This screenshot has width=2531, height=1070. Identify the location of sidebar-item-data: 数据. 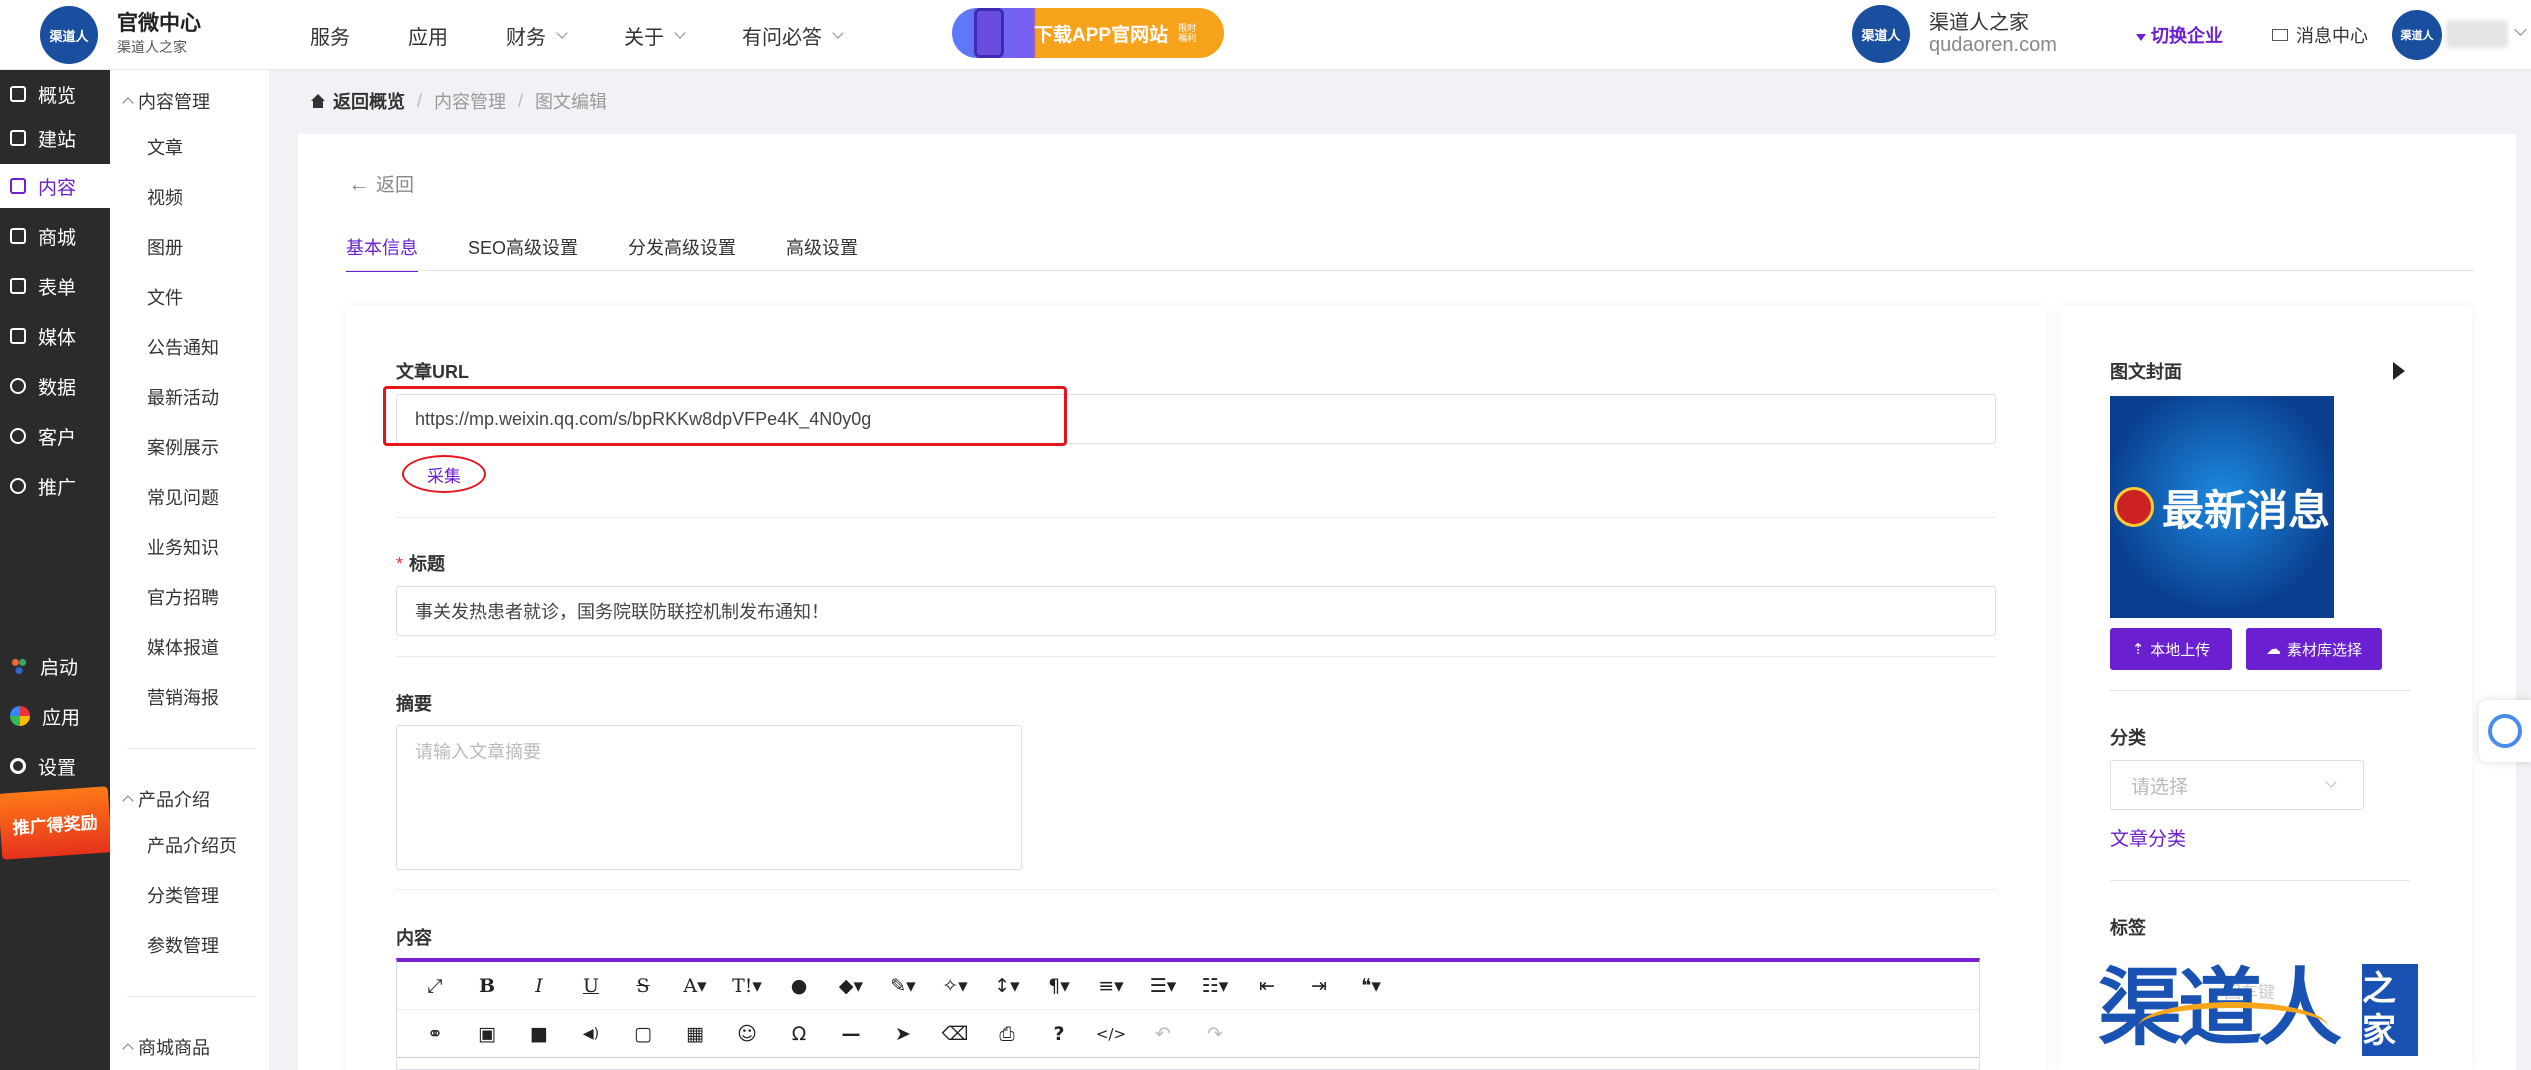
(55, 386).